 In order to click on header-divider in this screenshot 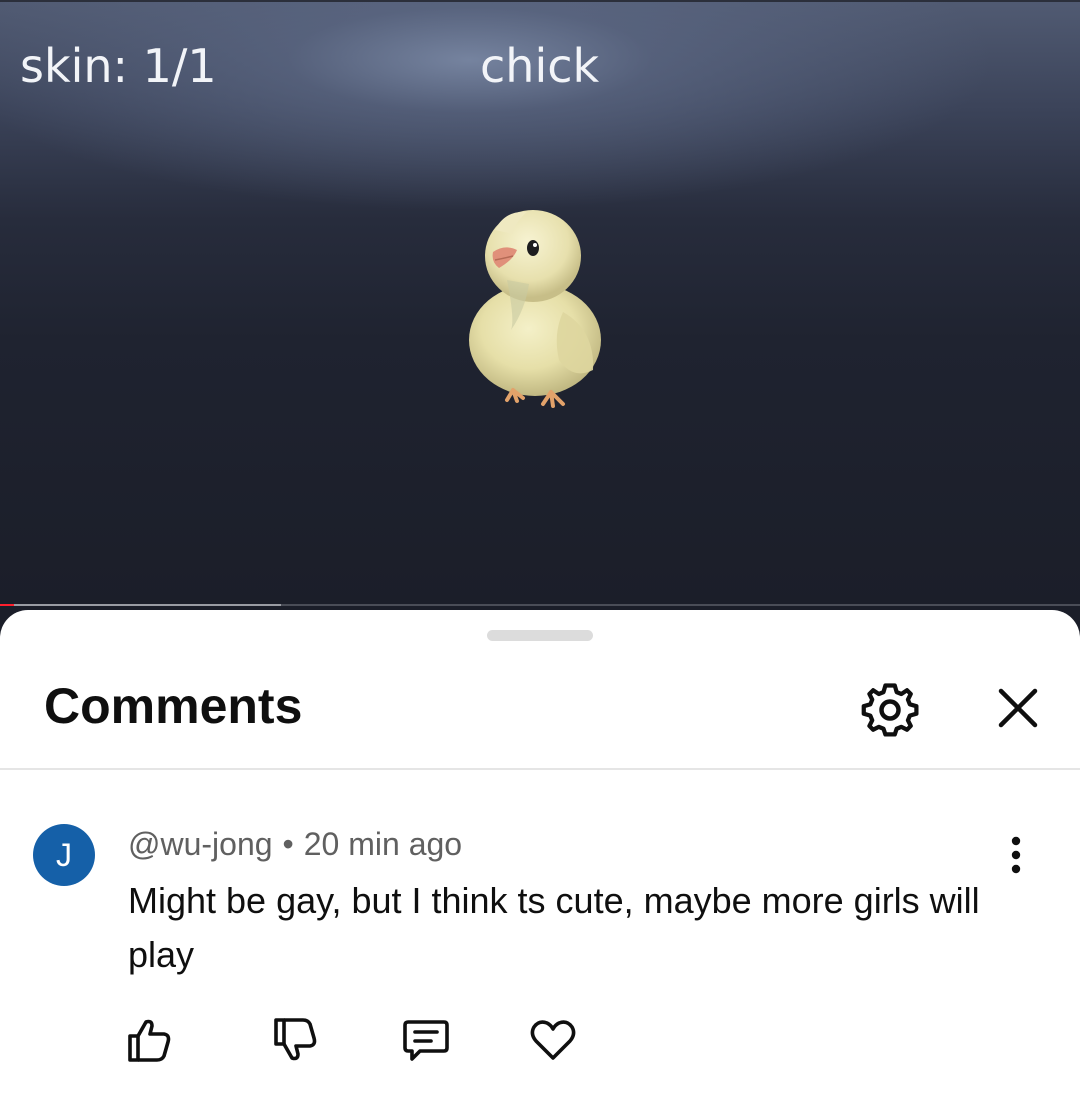, I will do `click(540, 769)`.